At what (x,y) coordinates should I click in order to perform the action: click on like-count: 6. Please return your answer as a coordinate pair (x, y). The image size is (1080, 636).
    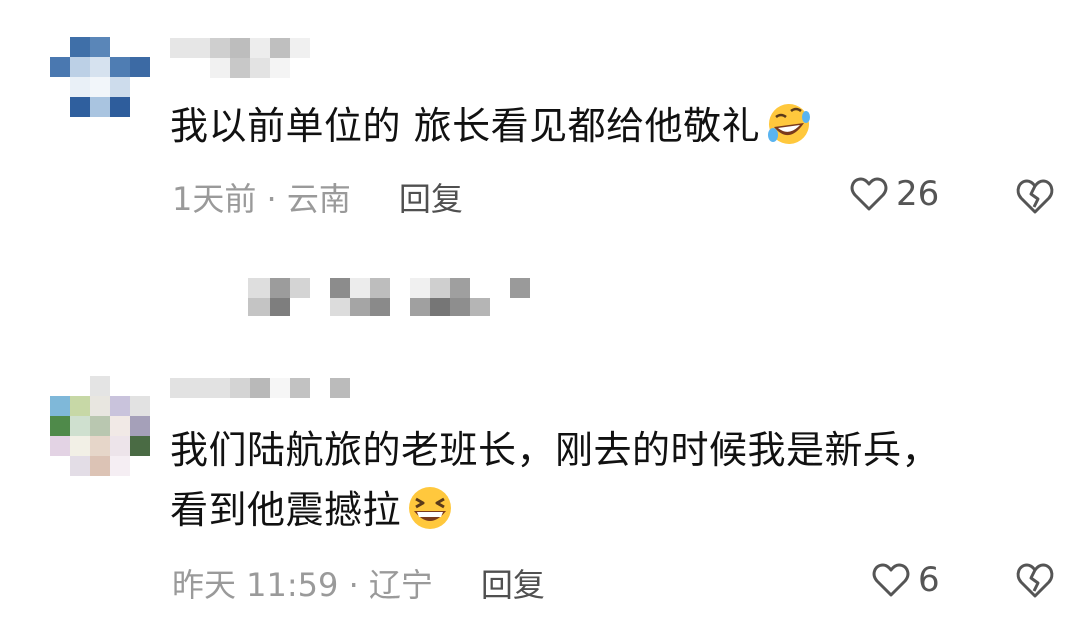
    Looking at the image, I should click on (929, 580).